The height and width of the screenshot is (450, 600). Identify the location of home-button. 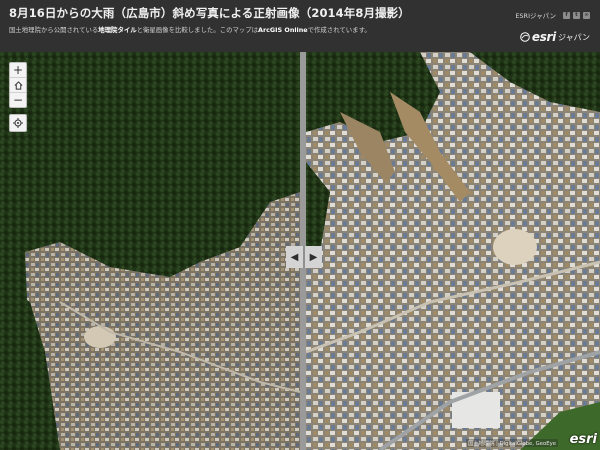
(18, 85).